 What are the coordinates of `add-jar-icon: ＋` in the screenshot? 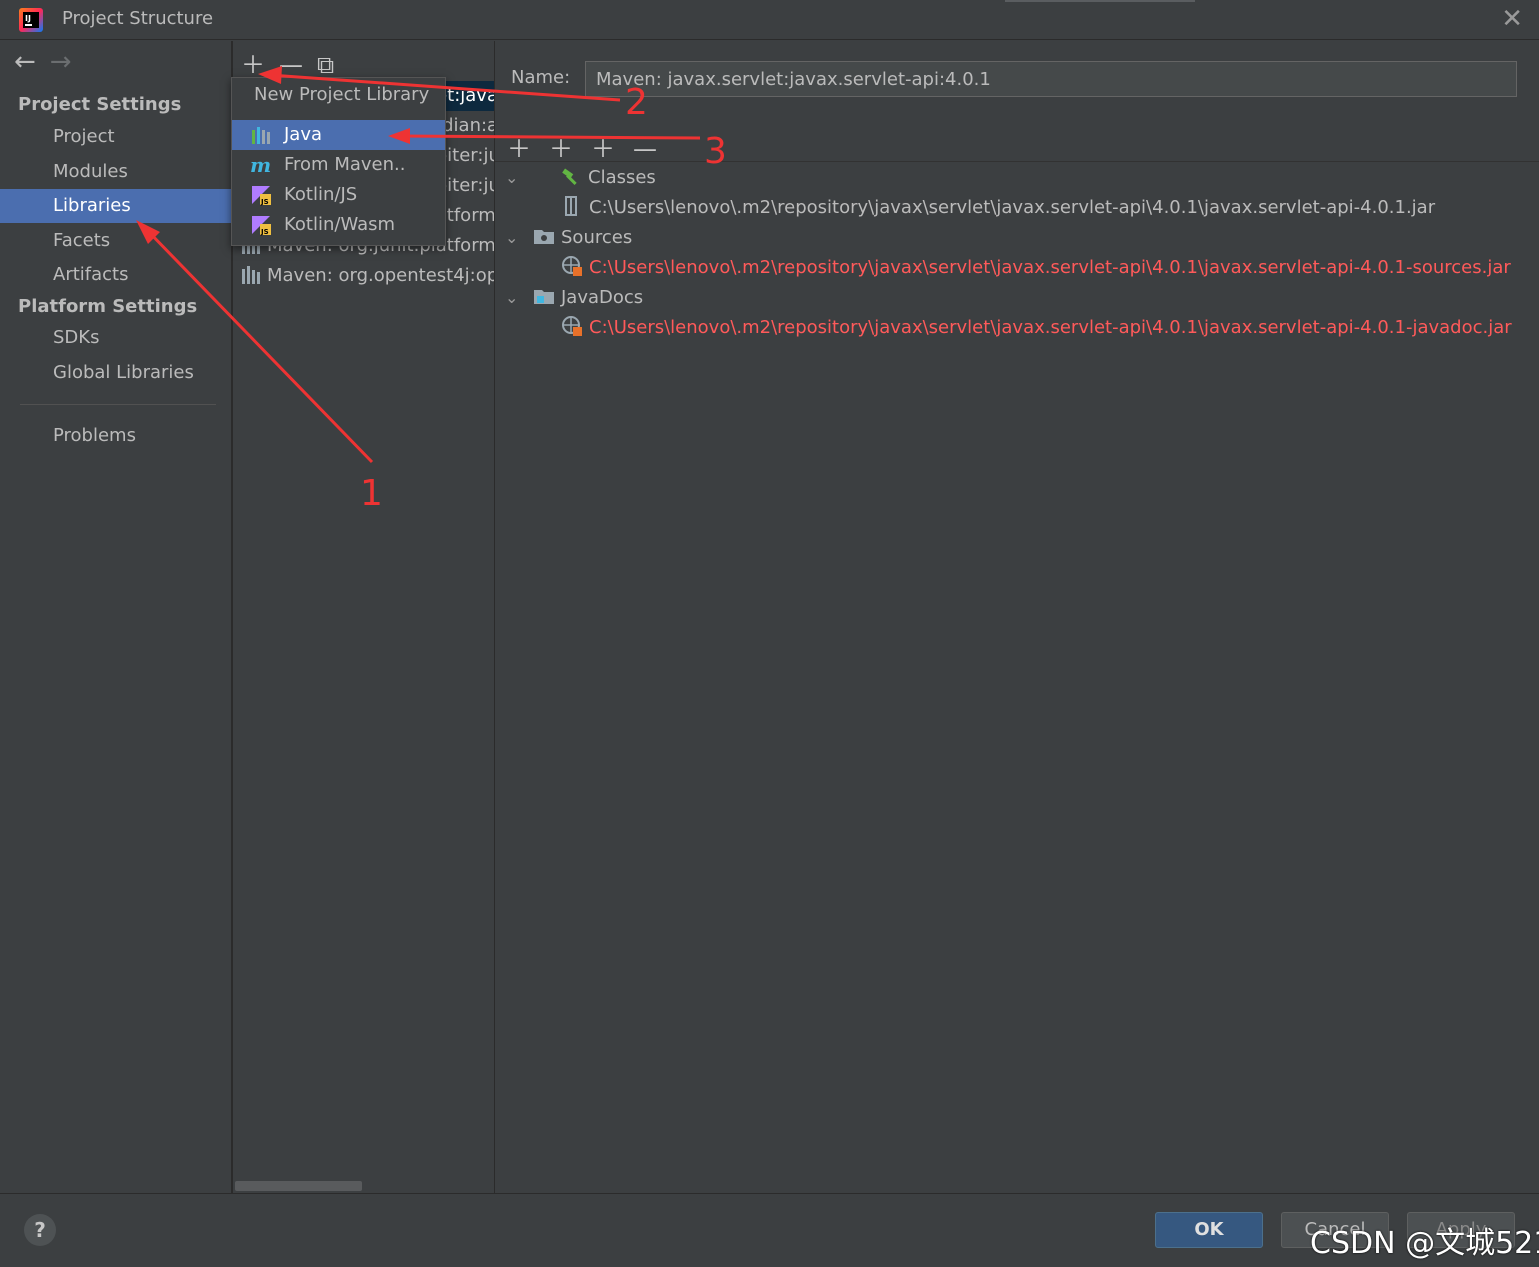 It's located at (603, 149).